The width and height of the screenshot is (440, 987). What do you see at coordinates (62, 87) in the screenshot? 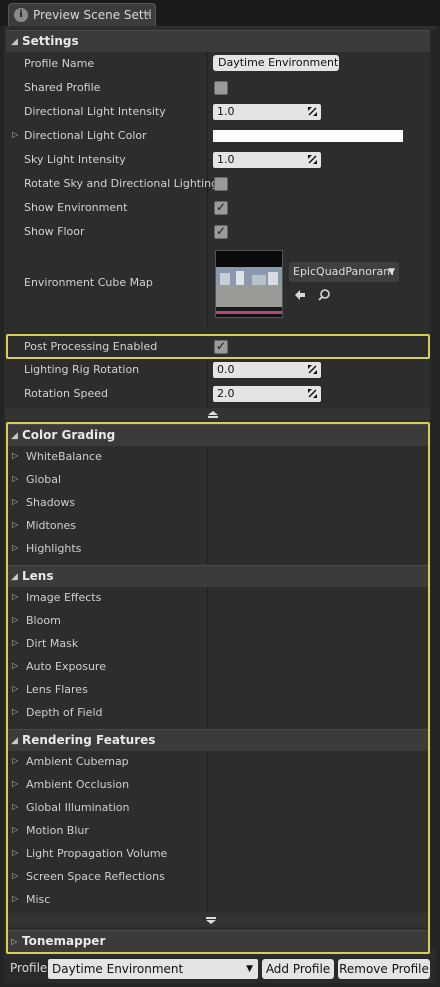
I see `shared-profile-label: Shared Profile` at bounding box center [62, 87].